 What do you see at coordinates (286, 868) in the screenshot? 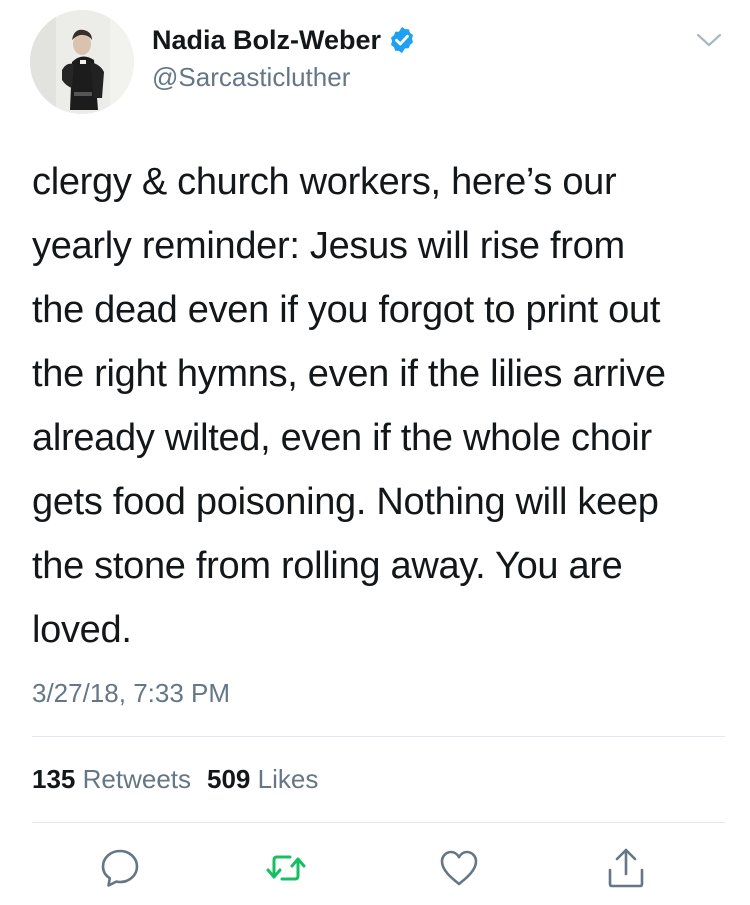
I see `retweet-icon` at bounding box center [286, 868].